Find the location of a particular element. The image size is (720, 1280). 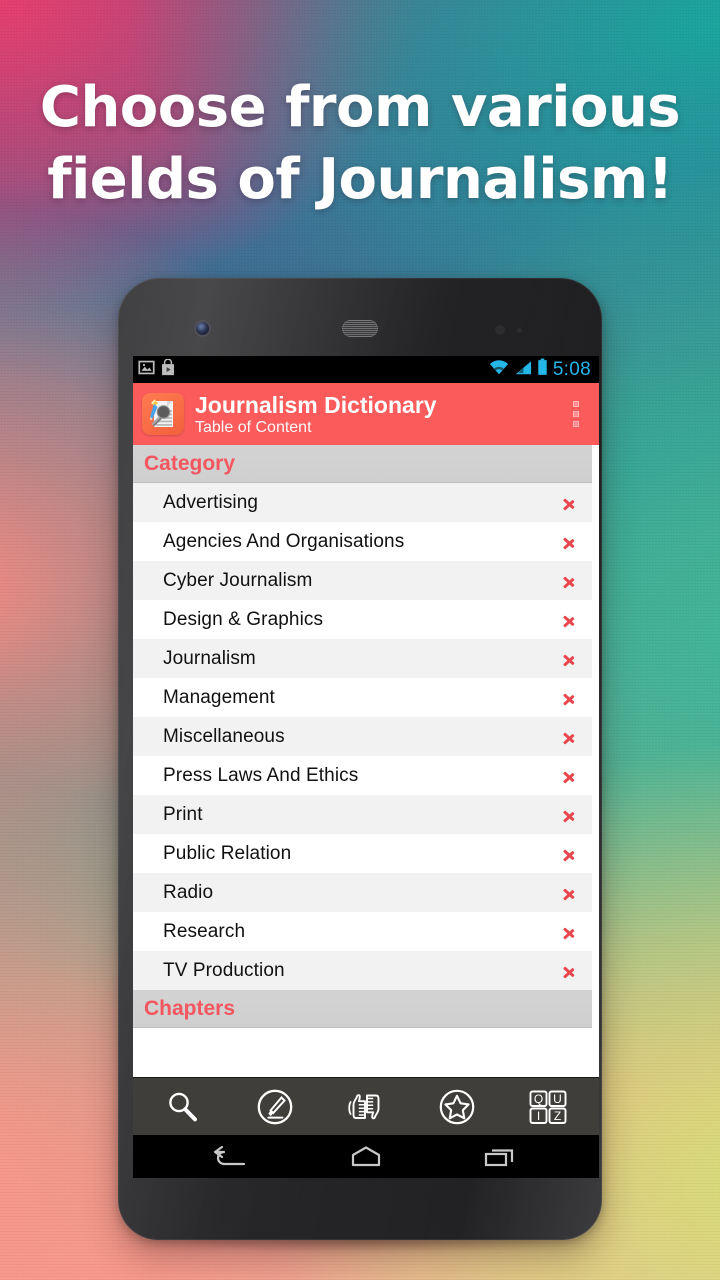

list-item-label: Radio is located at coordinates (188, 892).